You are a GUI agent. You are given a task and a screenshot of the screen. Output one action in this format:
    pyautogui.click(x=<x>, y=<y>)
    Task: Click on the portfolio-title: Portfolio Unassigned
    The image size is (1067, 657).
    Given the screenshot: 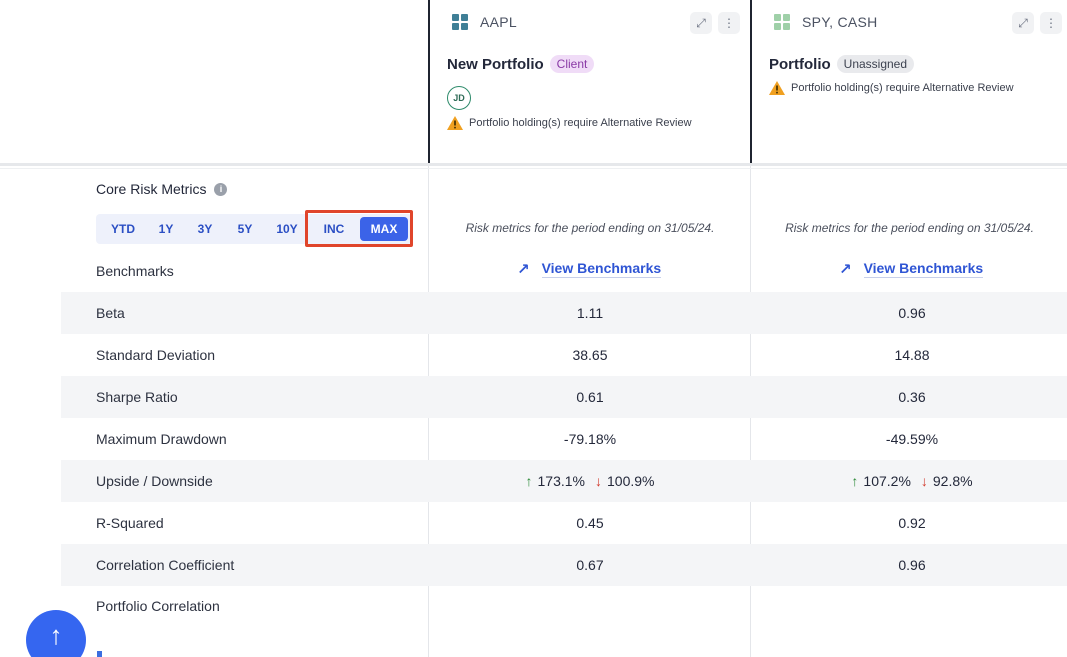 What is the action you would take?
    pyautogui.click(x=842, y=64)
    